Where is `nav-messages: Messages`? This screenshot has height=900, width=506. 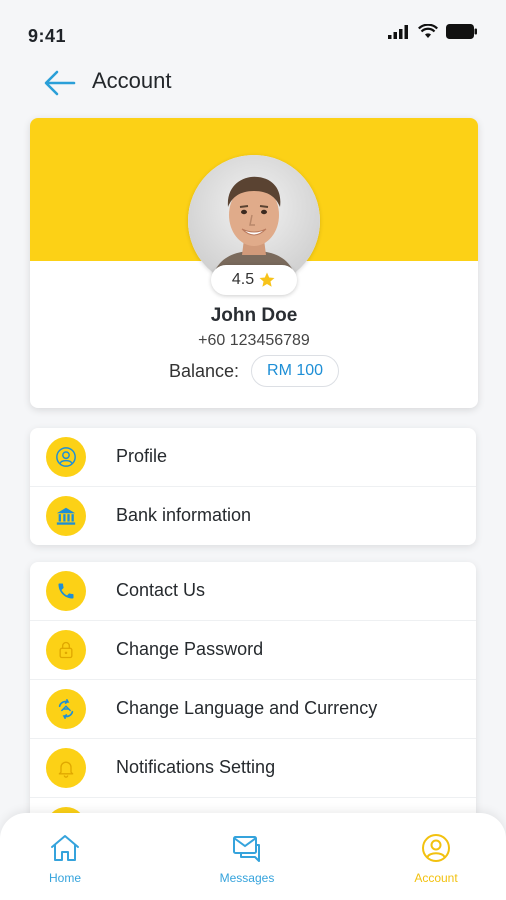
nav-messages: Messages is located at coordinates (247, 859).